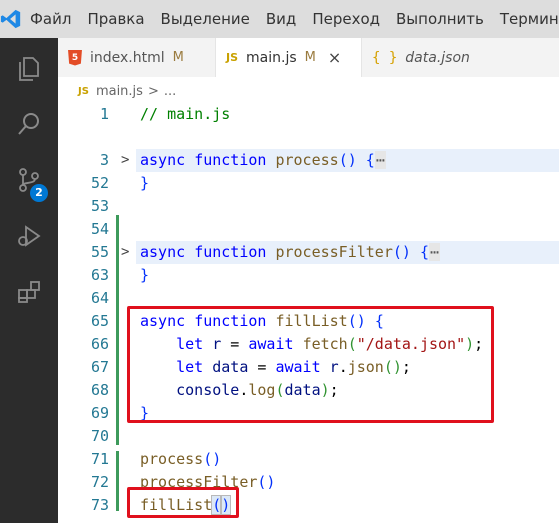  Describe the element at coordinates (205, 19) in the screenshot. I see `menu-selection: Выделение` at that location.